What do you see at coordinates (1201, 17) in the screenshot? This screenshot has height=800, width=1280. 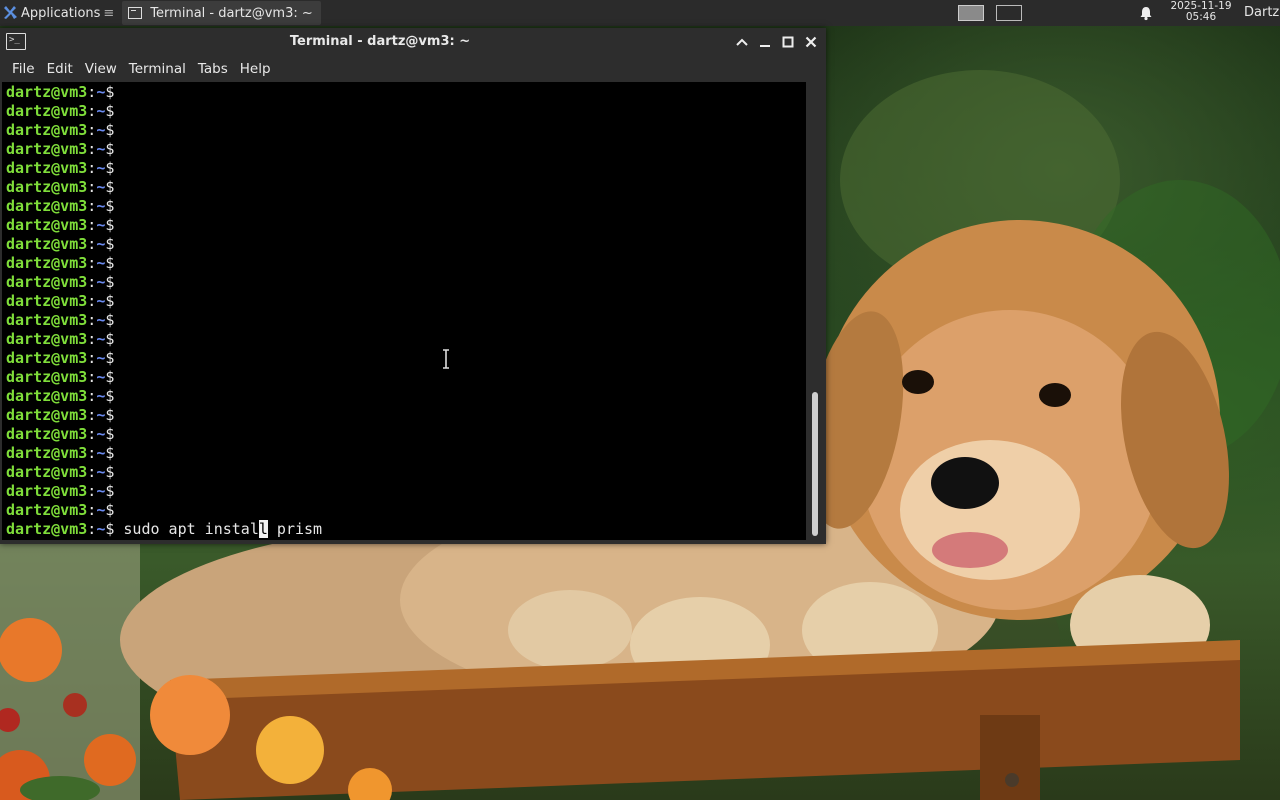 I see `clock-time: 05:46` at bounding box center [1201, 17].